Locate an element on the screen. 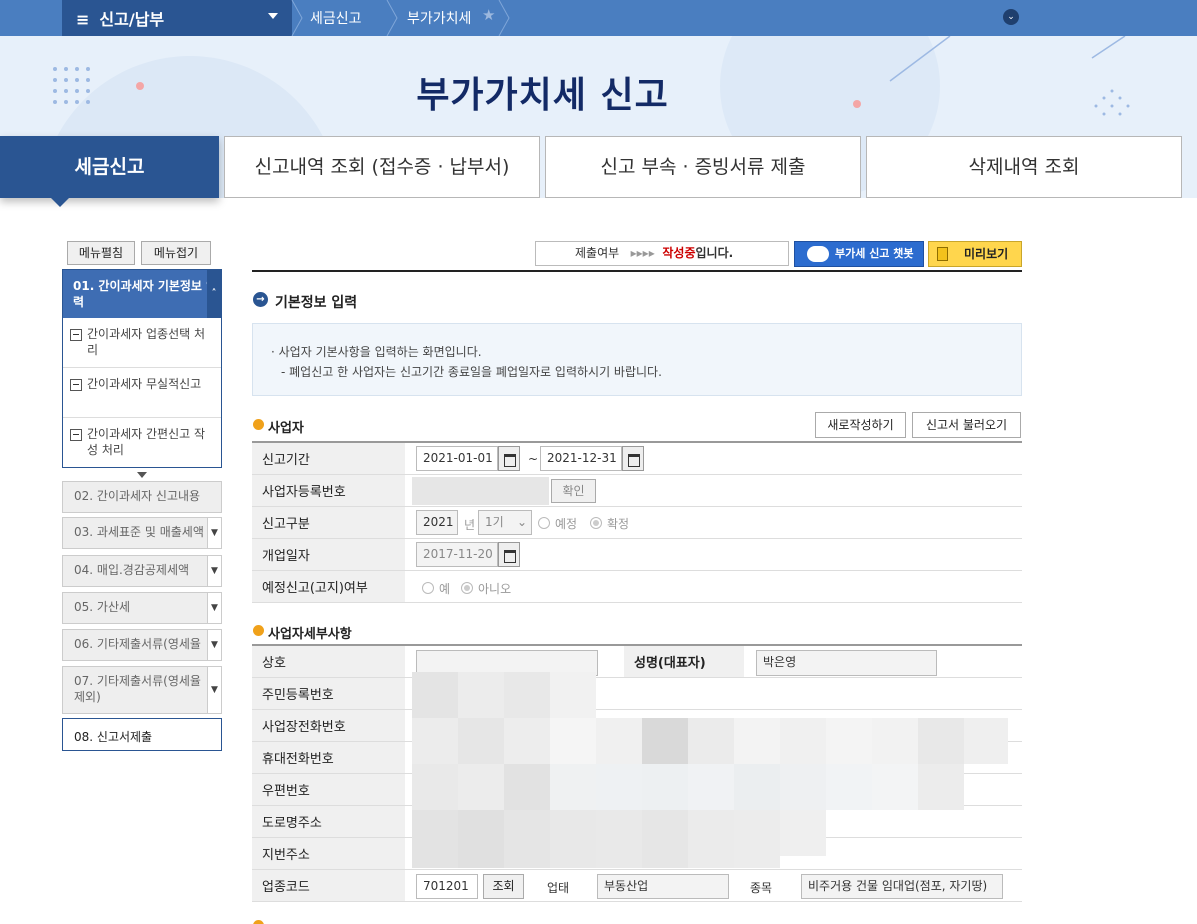 The image size is (1197, 924). sidebar-group-05: 05. 가산세 ▼ is located at coordinates (142, 608).